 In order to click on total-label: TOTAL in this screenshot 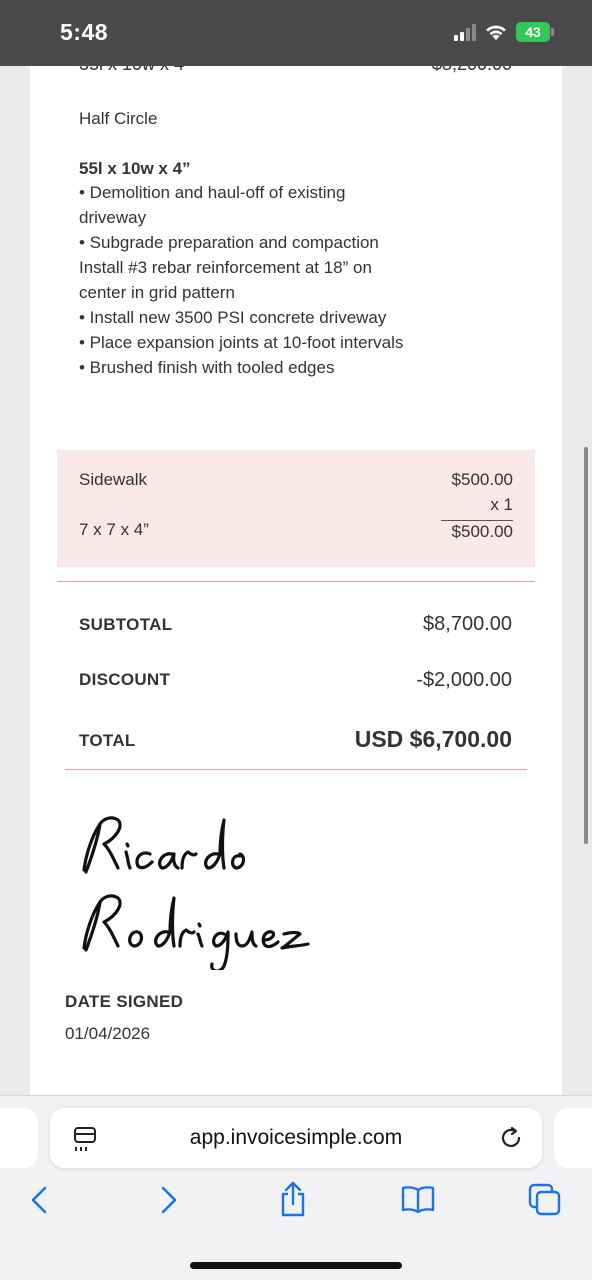, I will do `click(107, 740)`.